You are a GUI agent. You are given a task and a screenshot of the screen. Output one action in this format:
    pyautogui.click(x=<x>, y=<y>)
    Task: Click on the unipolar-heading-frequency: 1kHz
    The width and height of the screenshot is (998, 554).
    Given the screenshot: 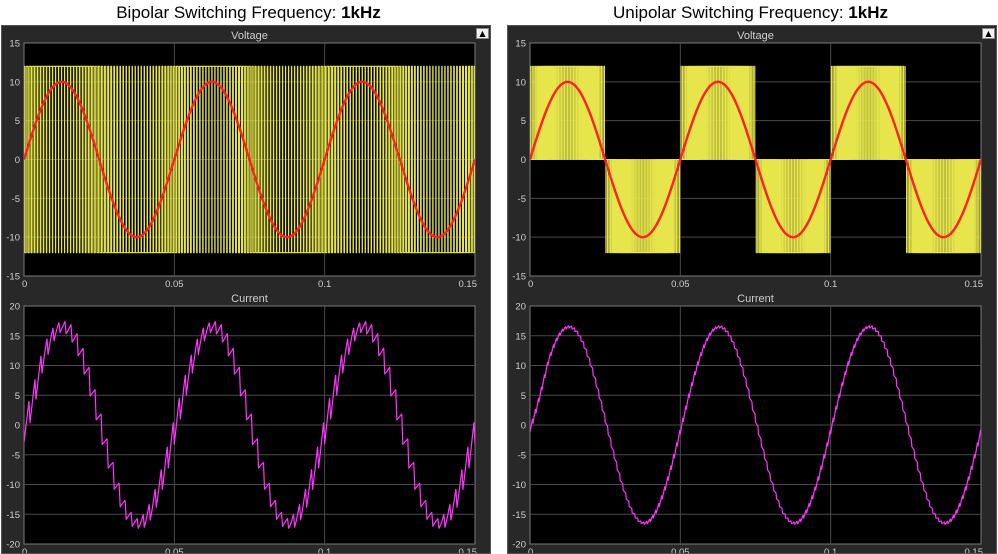 What is the action you would take?
    pyautogui.click(x=868, y=12)
    